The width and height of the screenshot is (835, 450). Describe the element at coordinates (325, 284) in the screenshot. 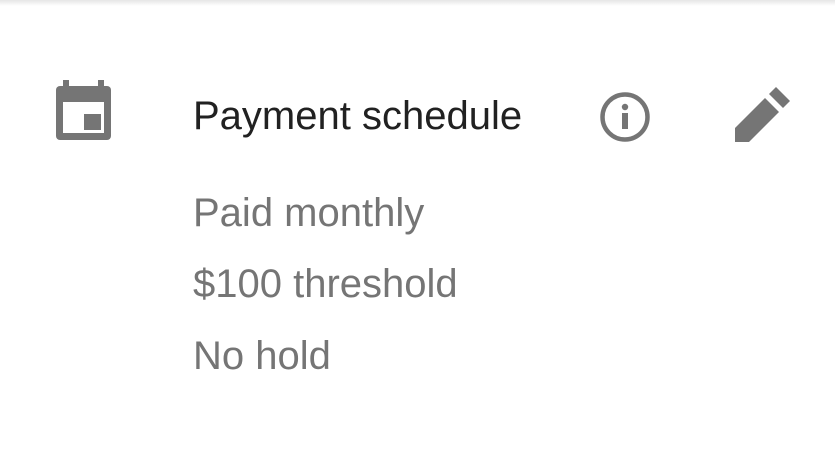

I see `payment-threshold: $100 threshold` at that location.